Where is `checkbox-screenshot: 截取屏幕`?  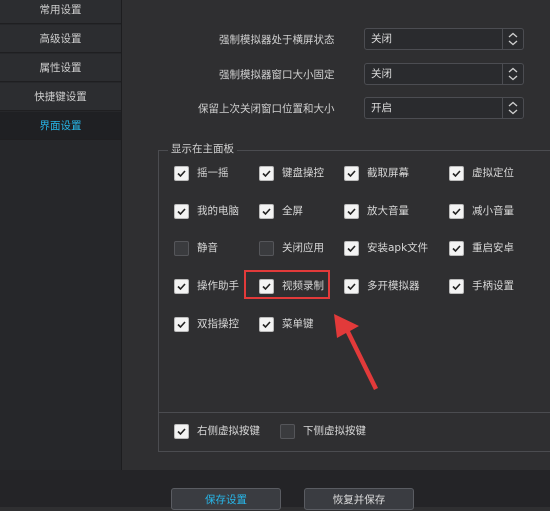
checkbox-screenshot: 截取屏幕 is located at coordinates (389, 174).